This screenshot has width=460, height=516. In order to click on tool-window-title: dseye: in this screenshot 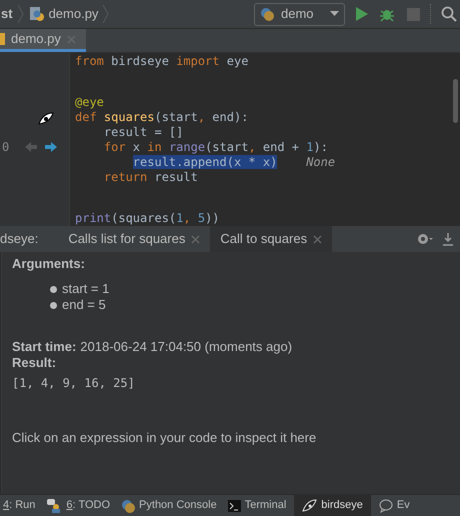, I will do `click(20, 239)`.